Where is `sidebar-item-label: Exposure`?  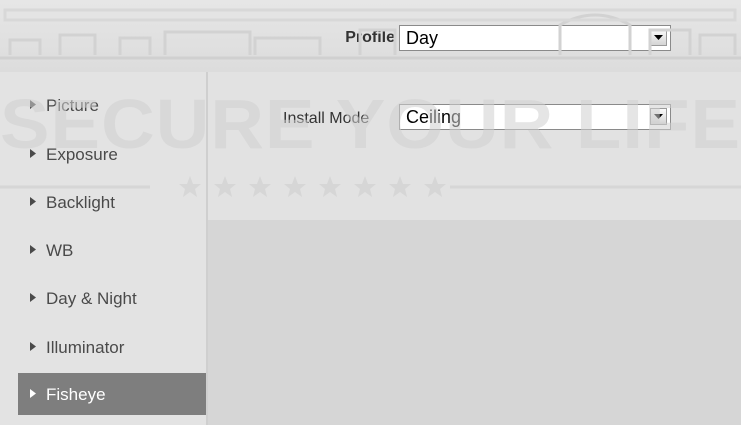
sidebar-item-label: Exposure is located at coordinates (82, 154).